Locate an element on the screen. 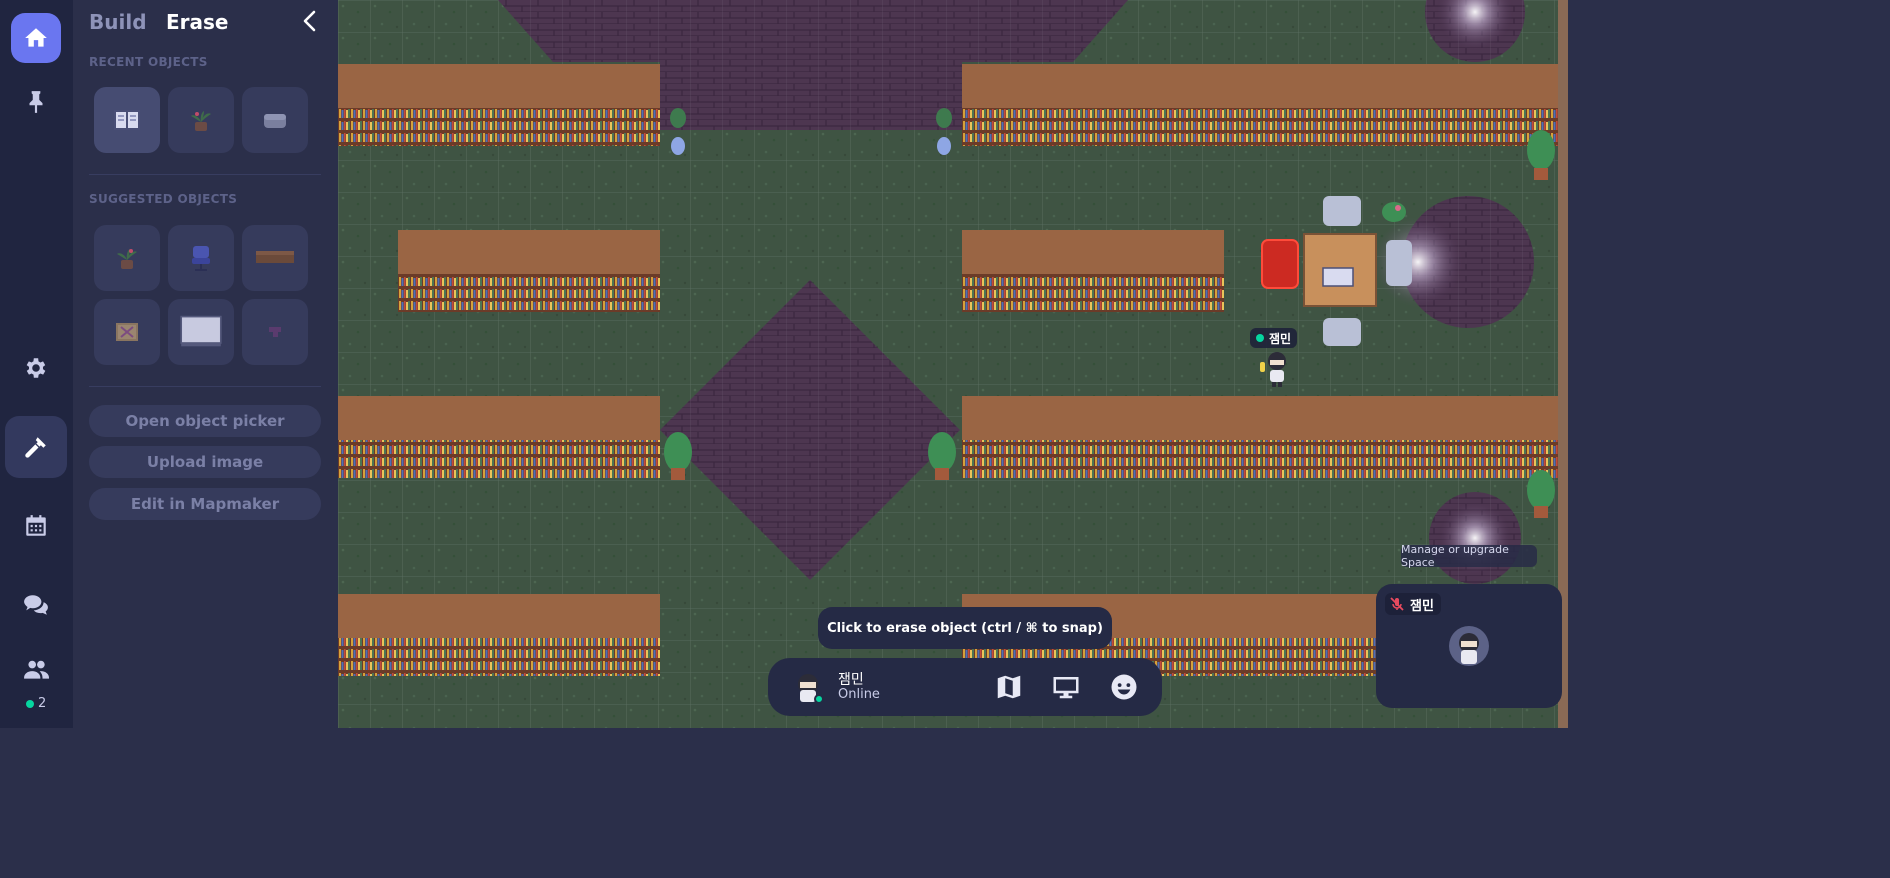 Image resolution: width=1890 pixels, height=878 pixels. bottom-bar: 잼민 Online is located at coordinates (965, 687).